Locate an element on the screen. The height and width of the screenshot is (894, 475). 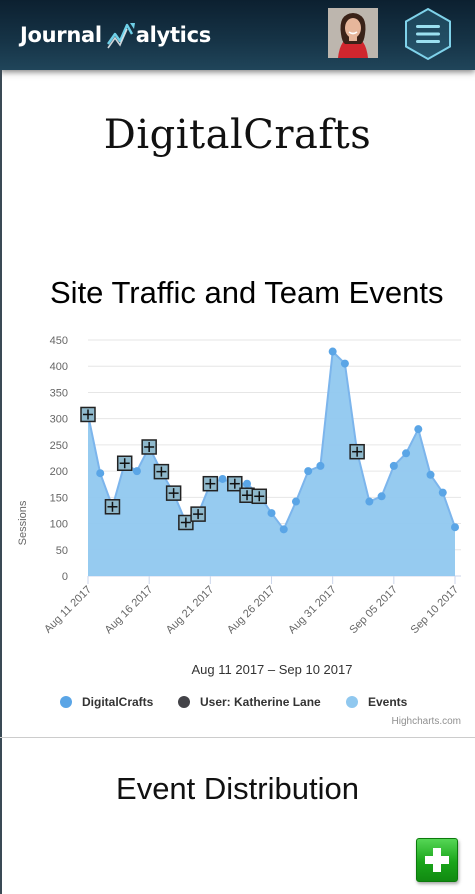
user-photo is located at coordinates (353, 33).